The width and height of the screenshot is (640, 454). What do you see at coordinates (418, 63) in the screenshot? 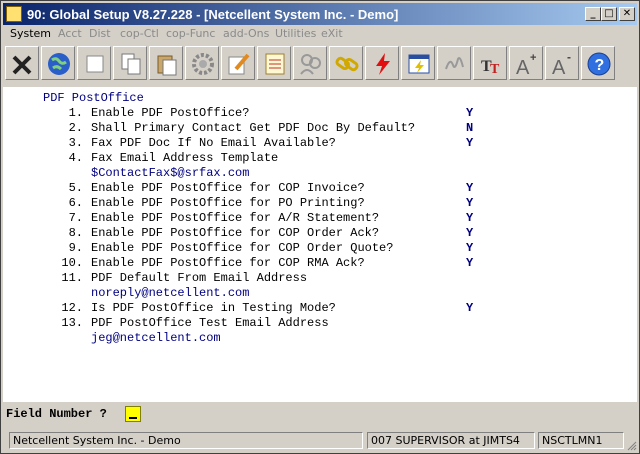
I see `window-lightning-icon` at bounding box center [418, 63].